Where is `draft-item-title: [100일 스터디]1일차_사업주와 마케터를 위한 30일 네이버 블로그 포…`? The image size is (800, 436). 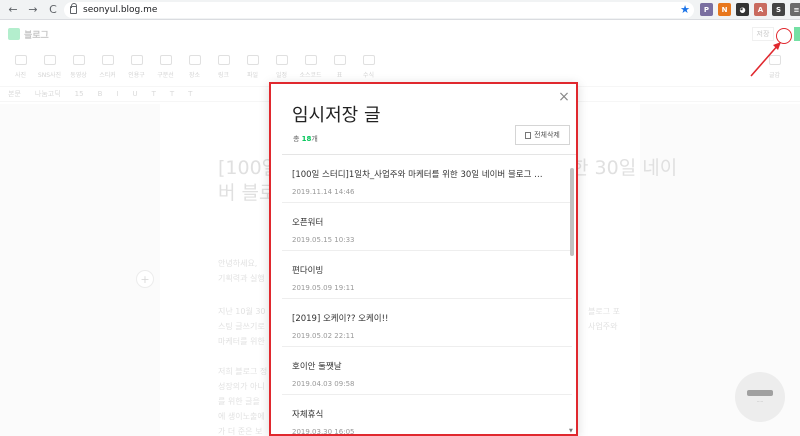 draft-item-title: [100일 스터디]1일차_사업주와 마케터를 위한 30일 네이버 블로그 포… is located at coordinates (419, 175).